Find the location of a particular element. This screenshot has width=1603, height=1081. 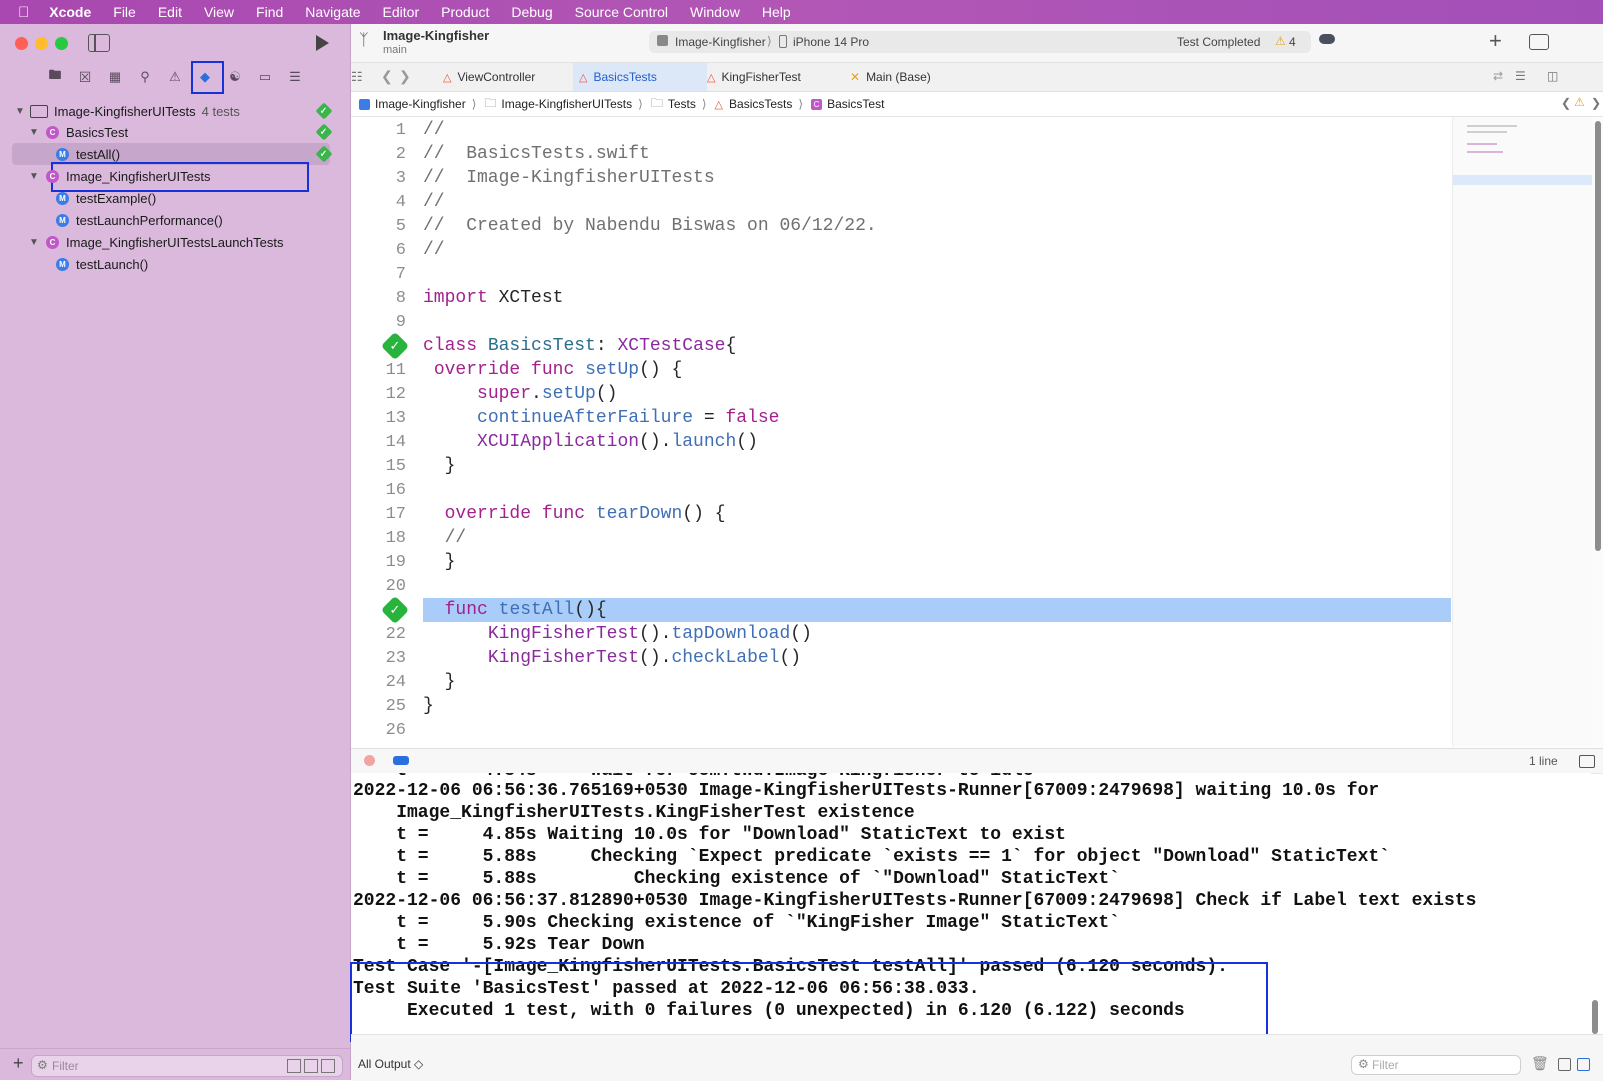

line-number: 3 is located at coordinates (400, 178).